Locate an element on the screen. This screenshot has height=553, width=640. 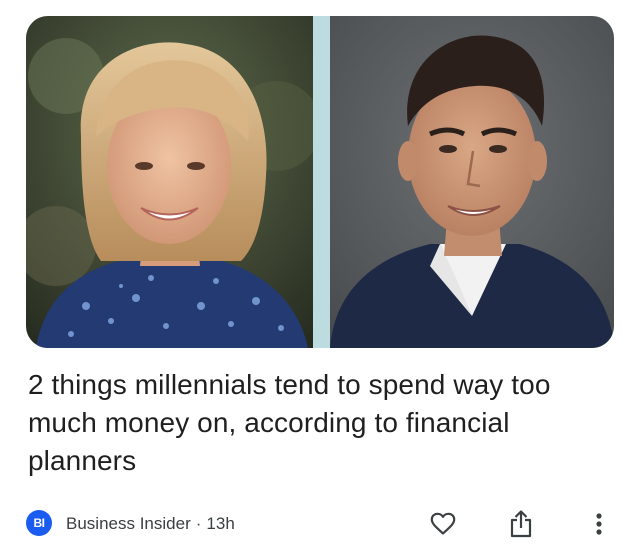
share-icon is located at coordinates (521, 524).